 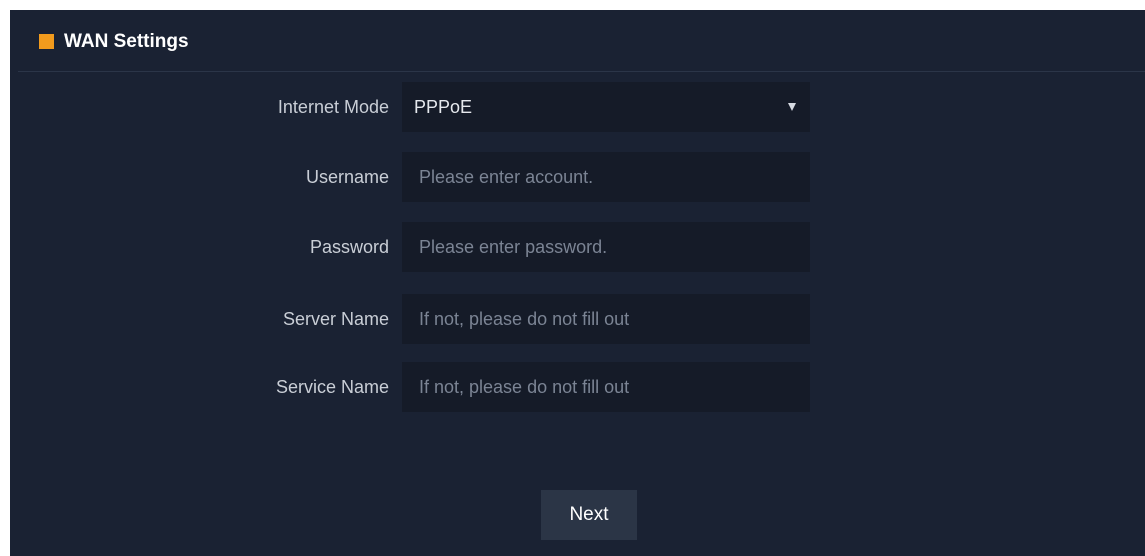 I want to click on username-row: Username, so click(x=577, y=177).